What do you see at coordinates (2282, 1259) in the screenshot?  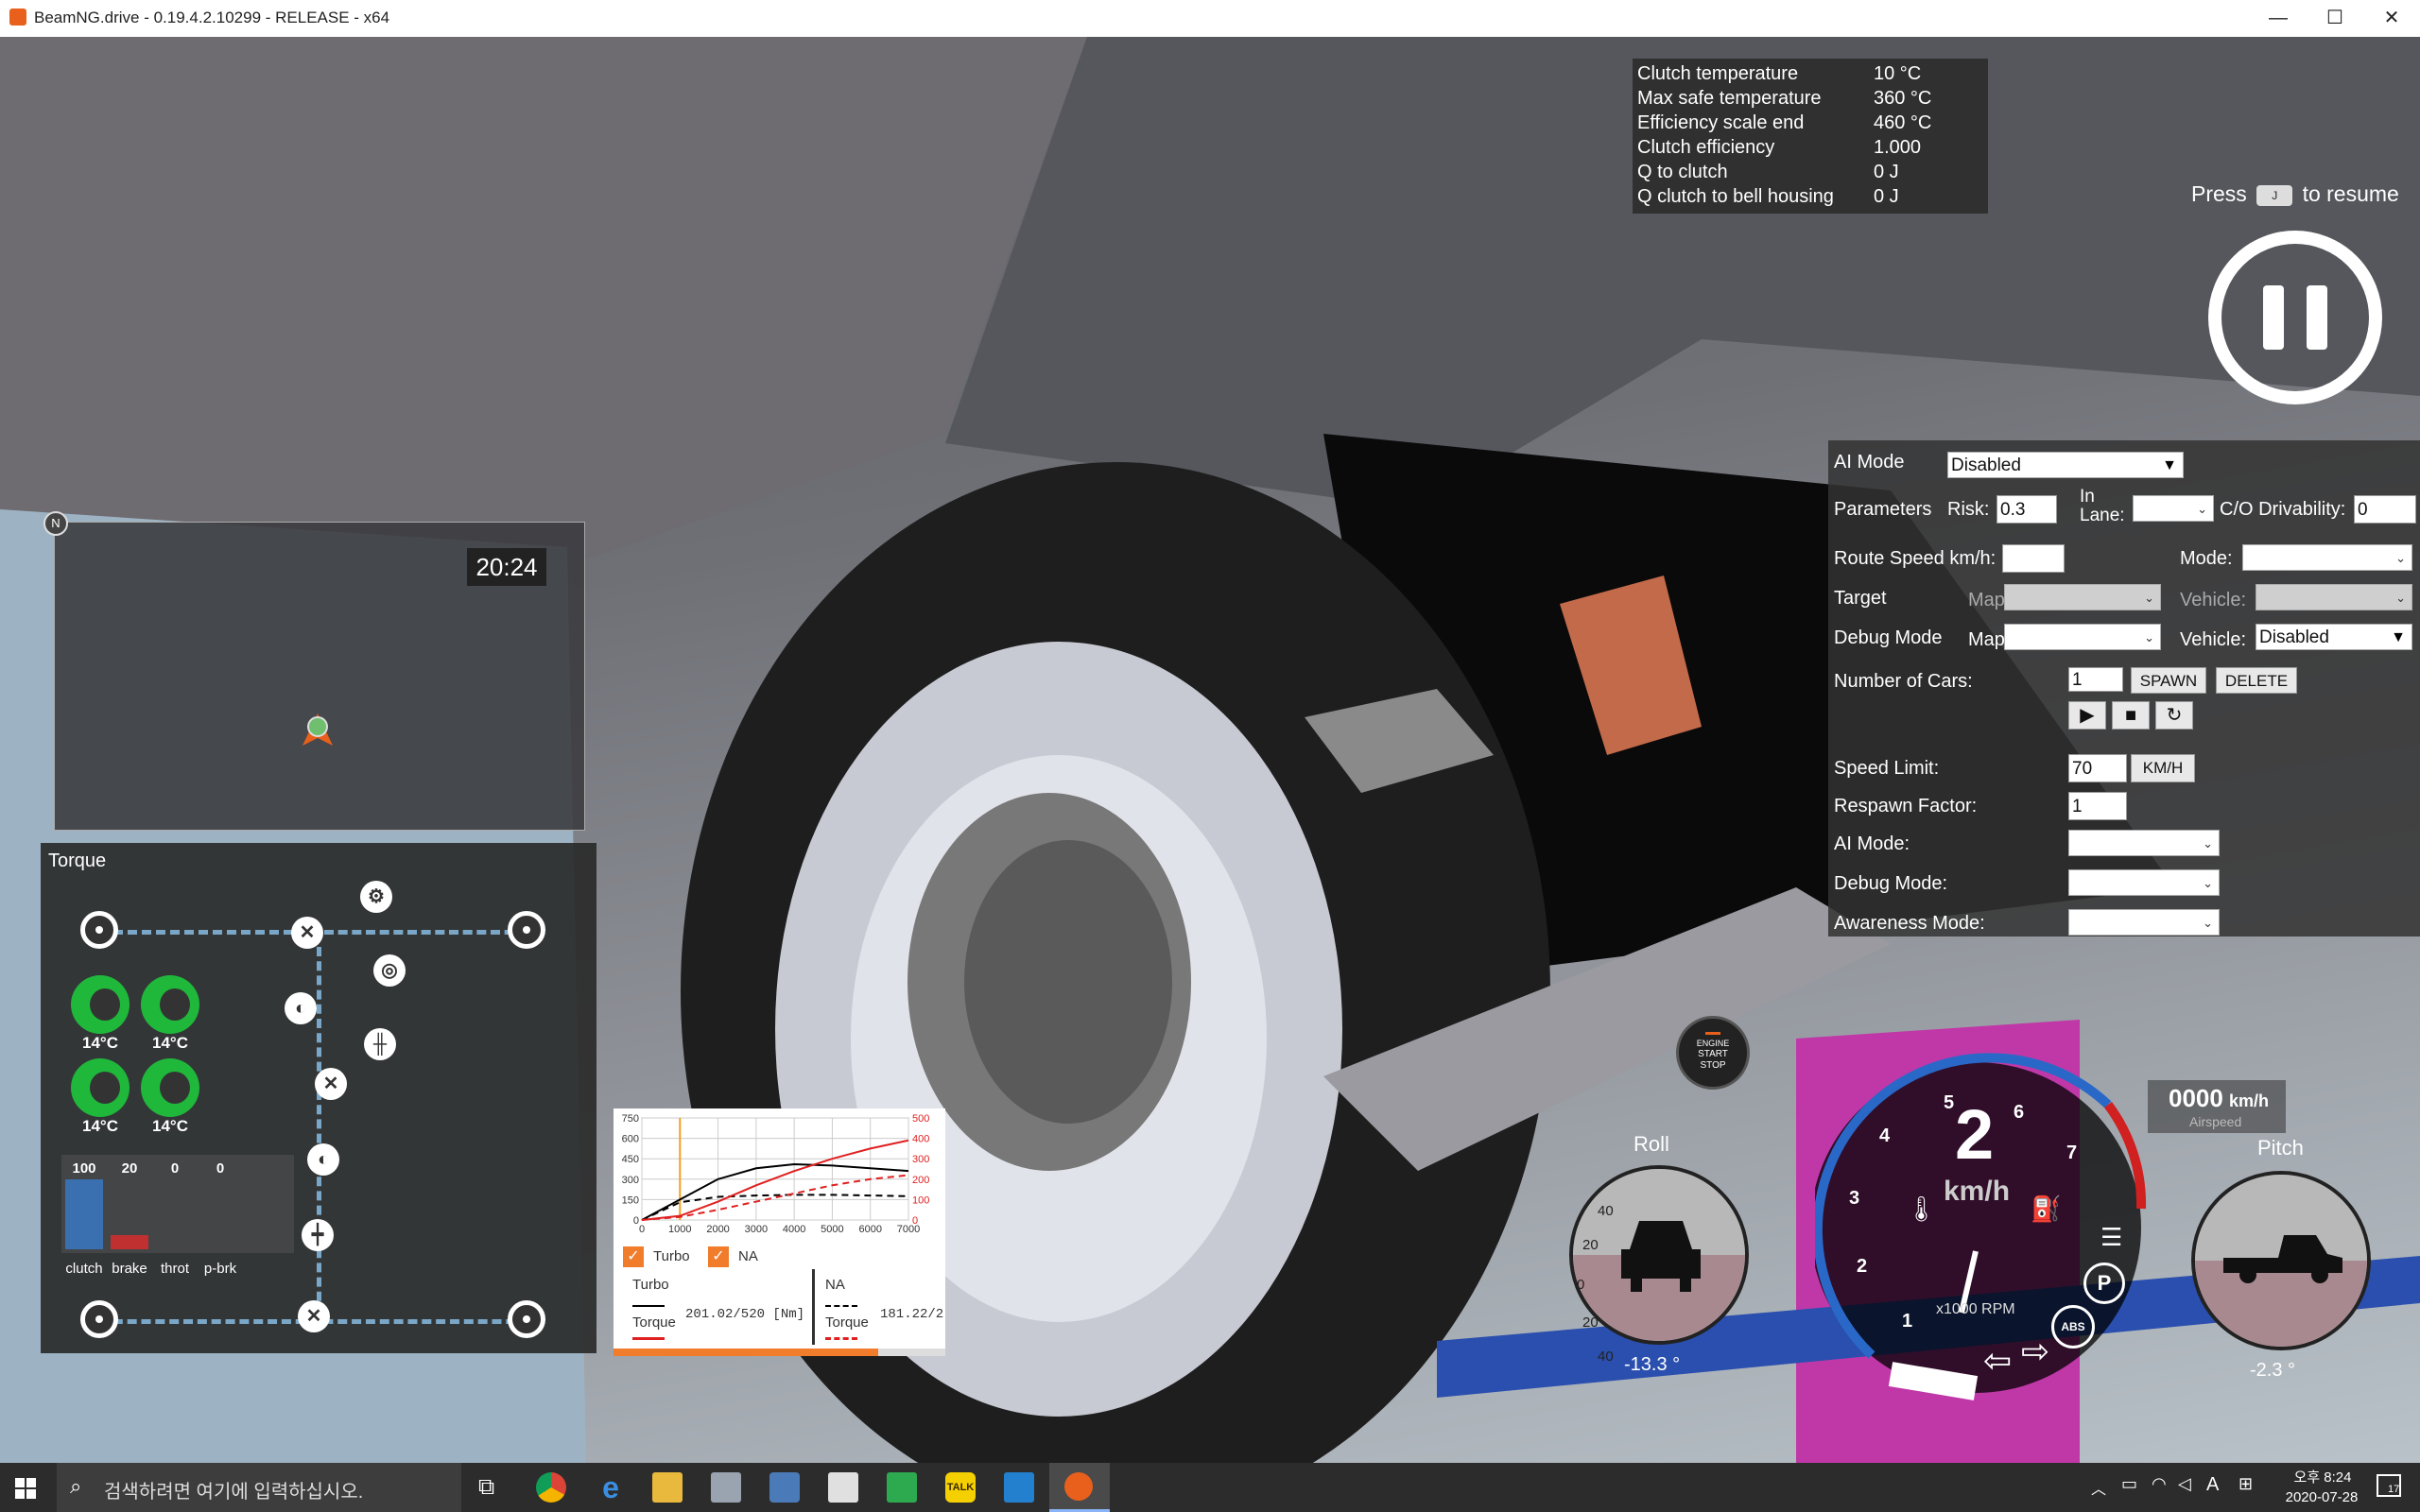 I see `pickup-side-icon` at bounding box center [2282, 1259].